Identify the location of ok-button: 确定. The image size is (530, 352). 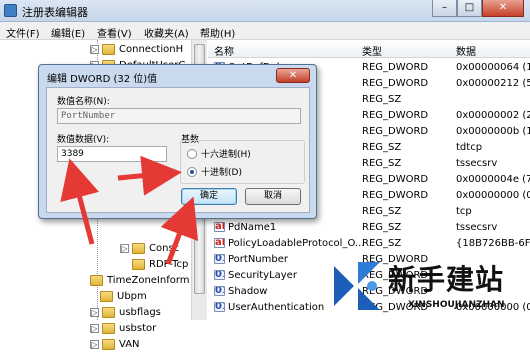
(209, 196).